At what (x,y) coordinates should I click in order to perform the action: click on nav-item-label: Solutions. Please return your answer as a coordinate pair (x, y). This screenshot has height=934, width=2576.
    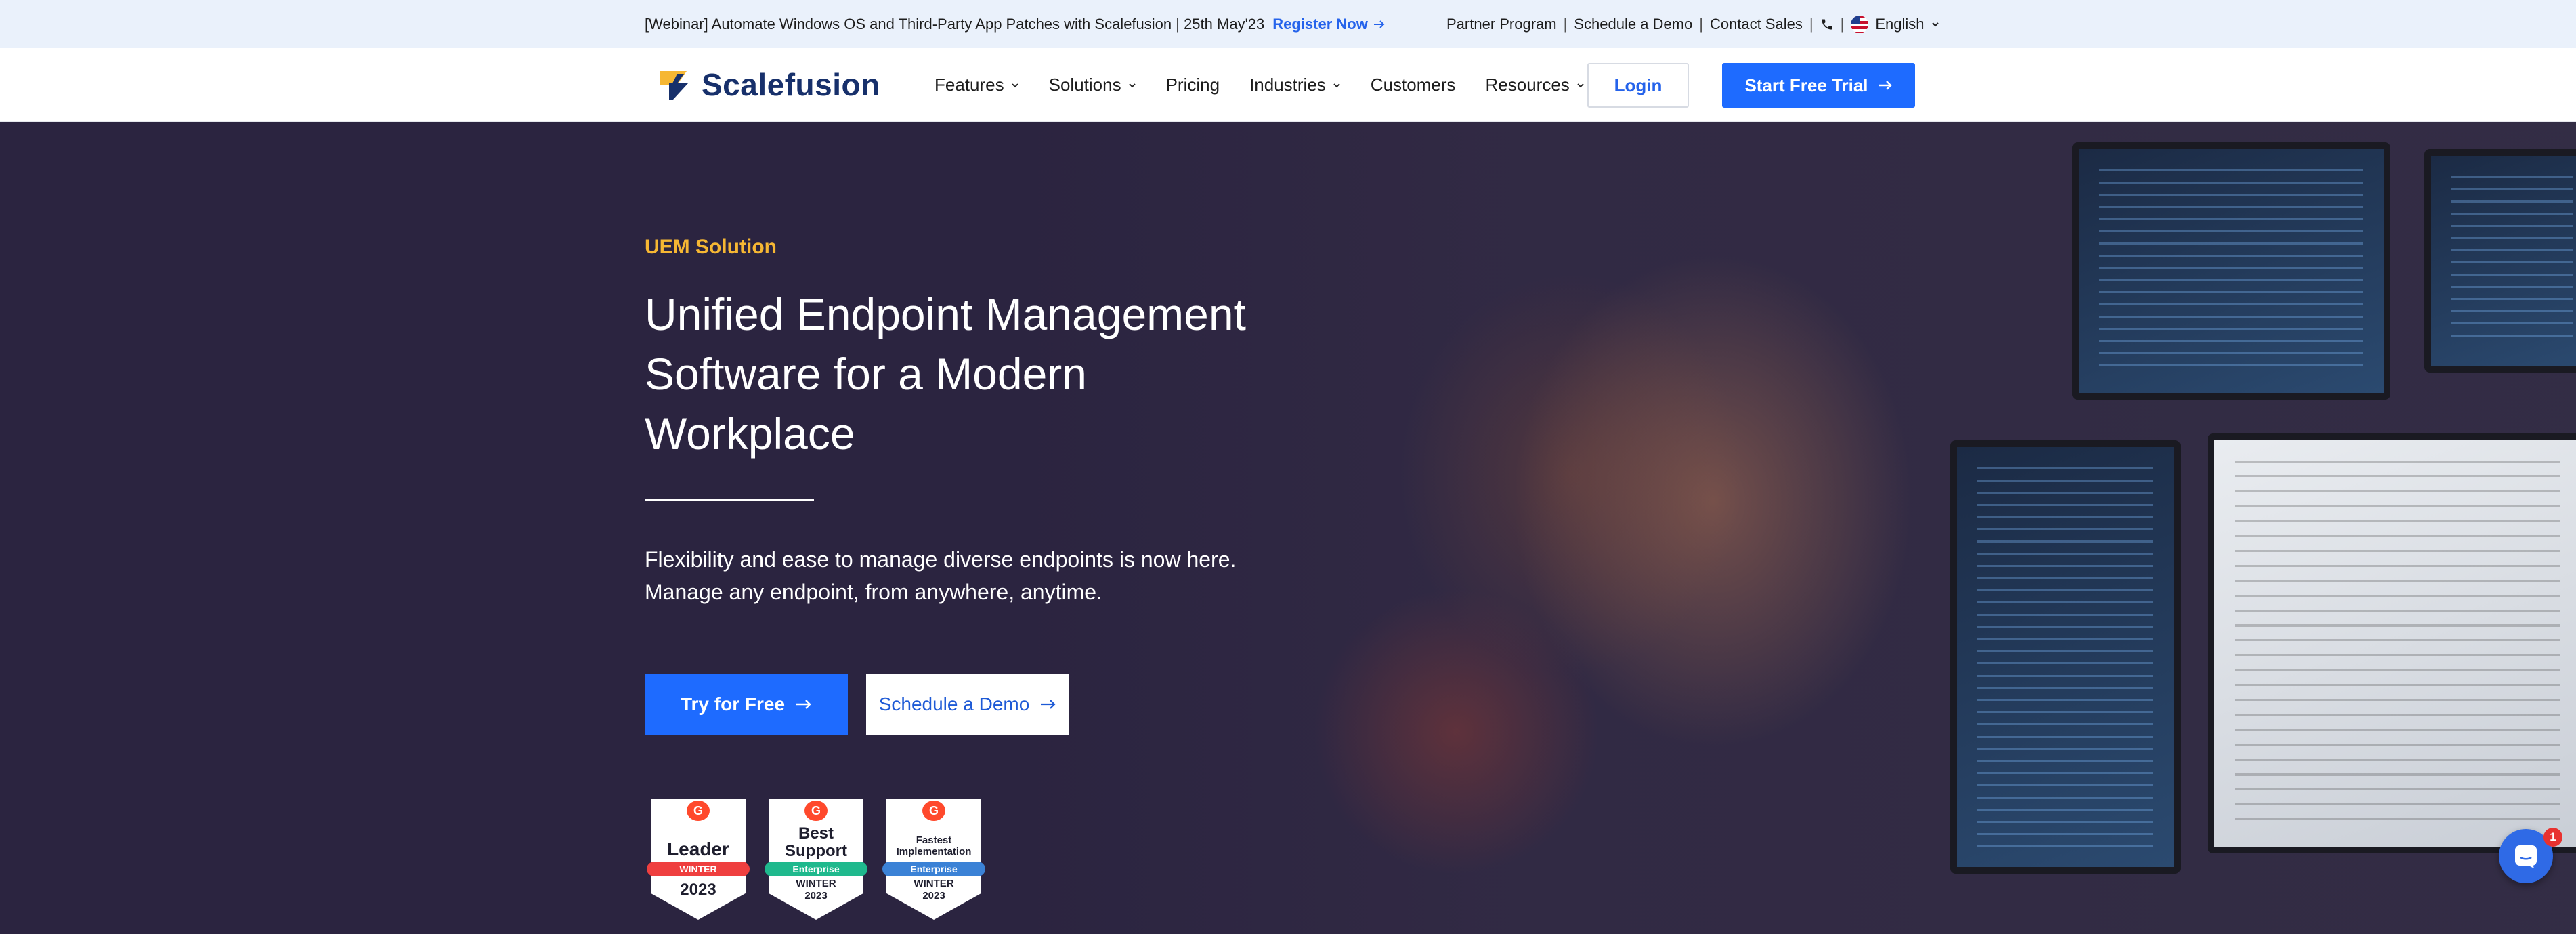
    Looking at the image, I should click on (1084, 85).